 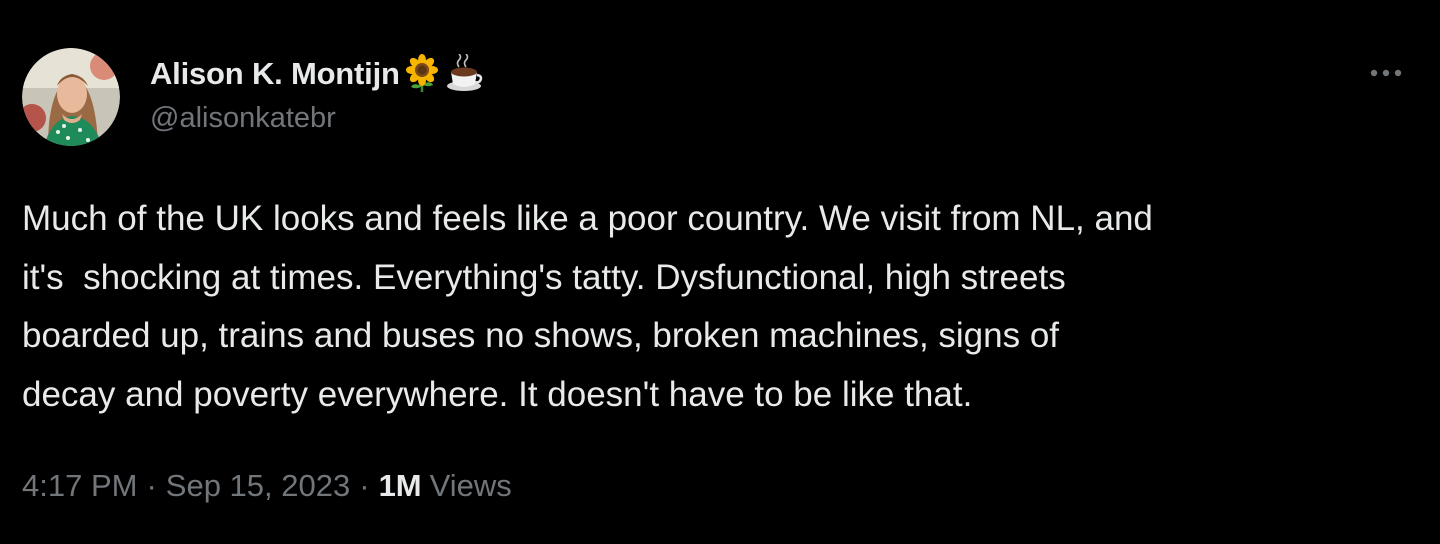 I want to click on sunflower-icon, so click(x=422, y=74).